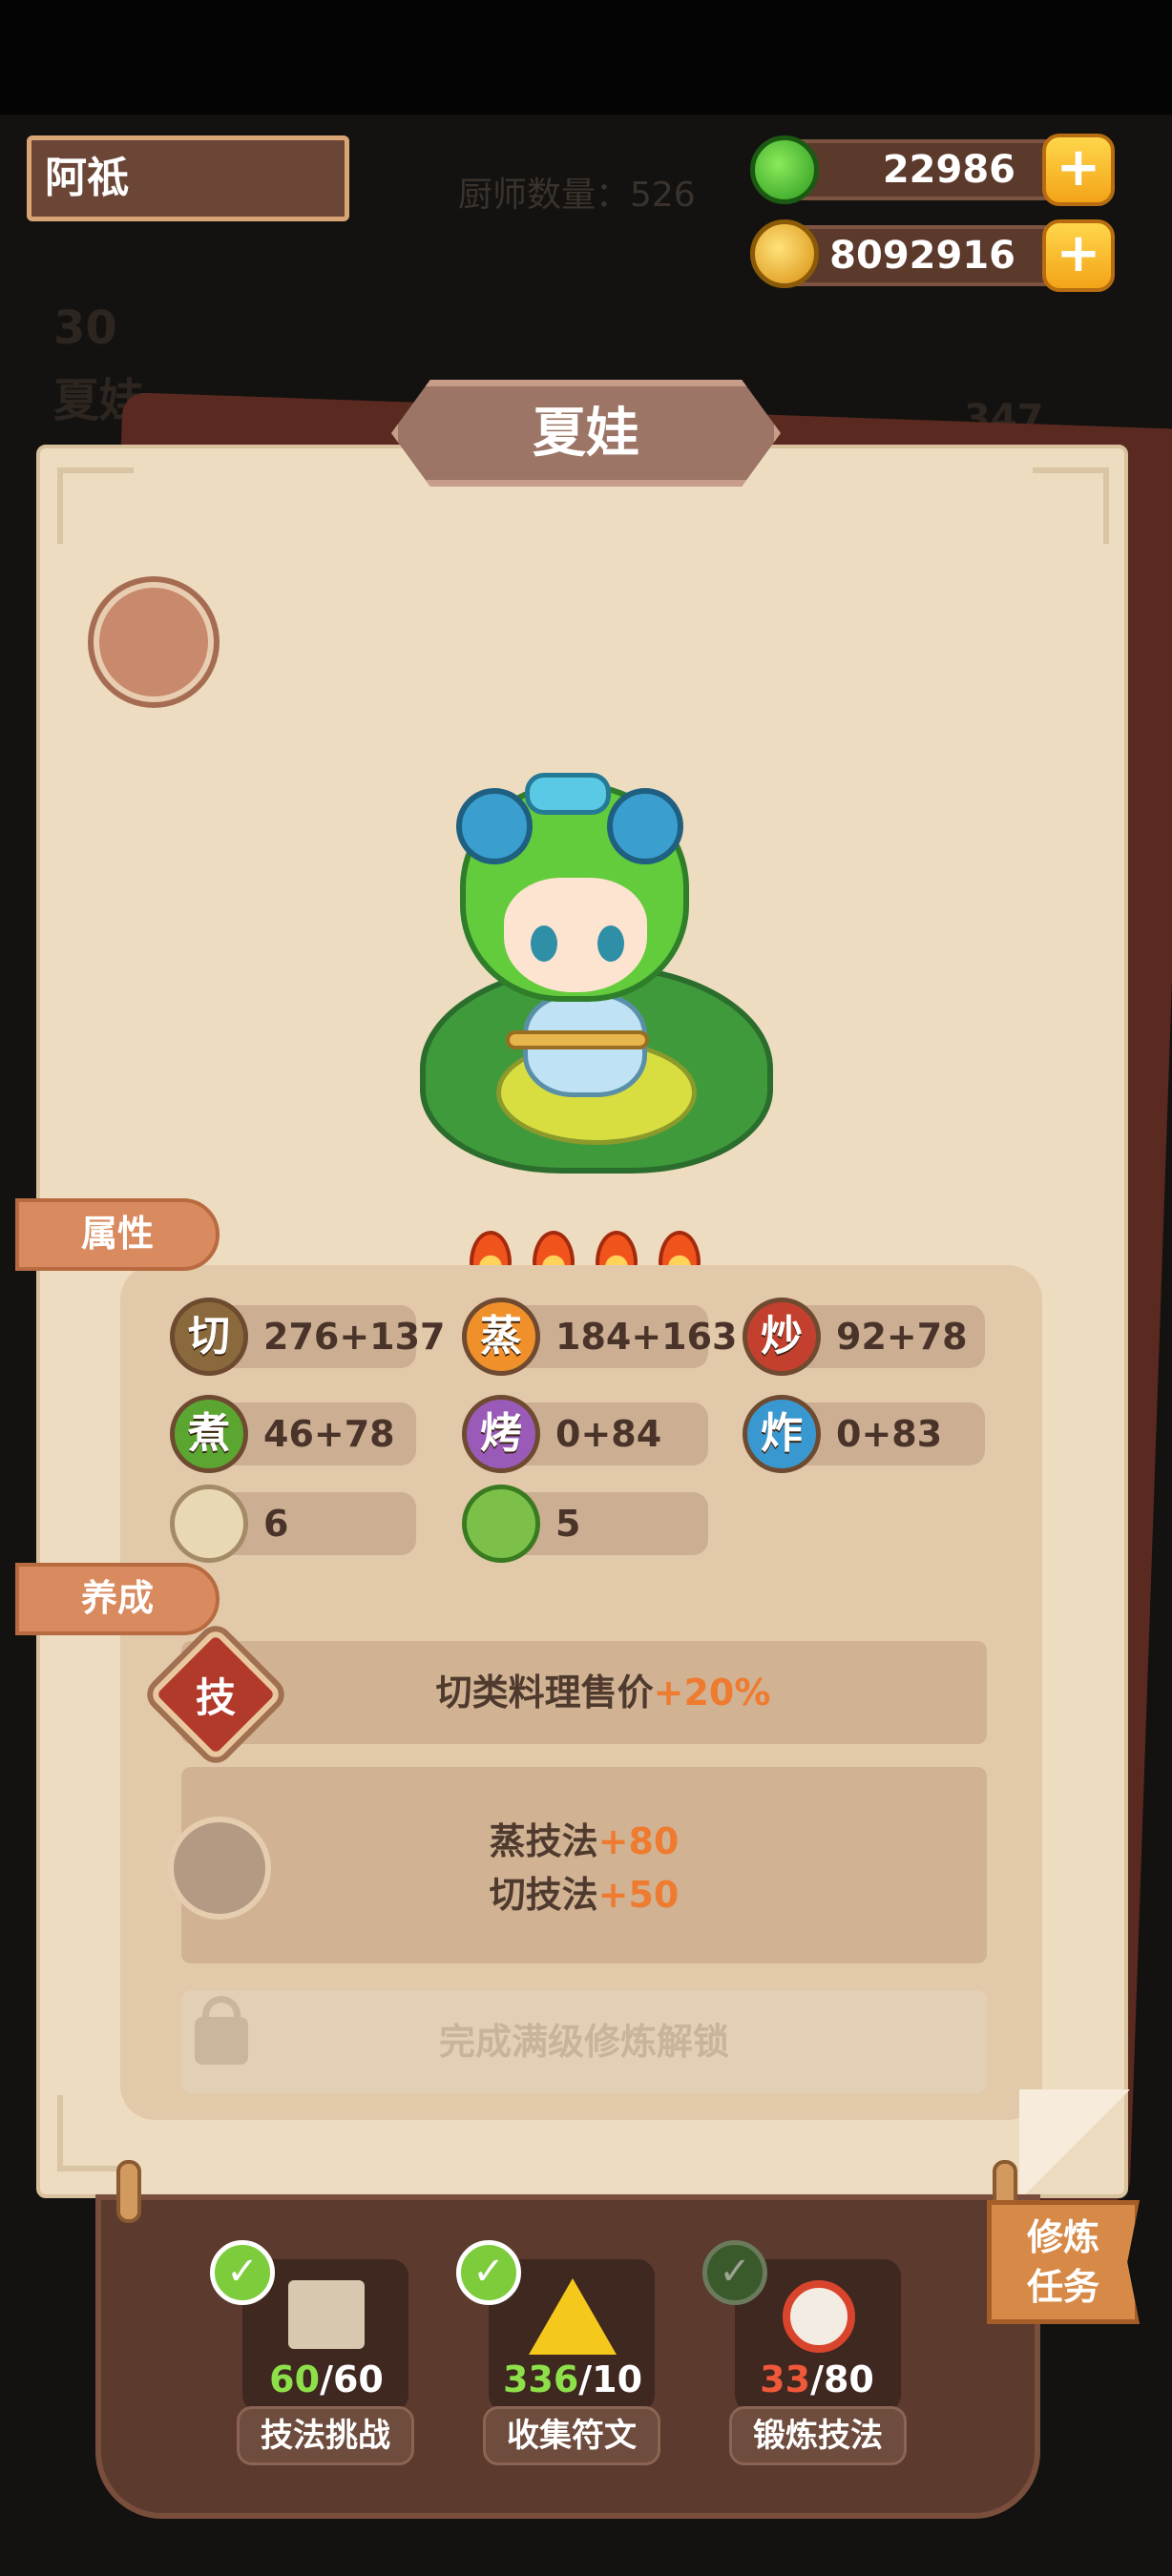  What do you see at coordinates (117, 1234) in the screenshot?
I see `tab-attributes: 属性` at bounding box center [117, 1234].